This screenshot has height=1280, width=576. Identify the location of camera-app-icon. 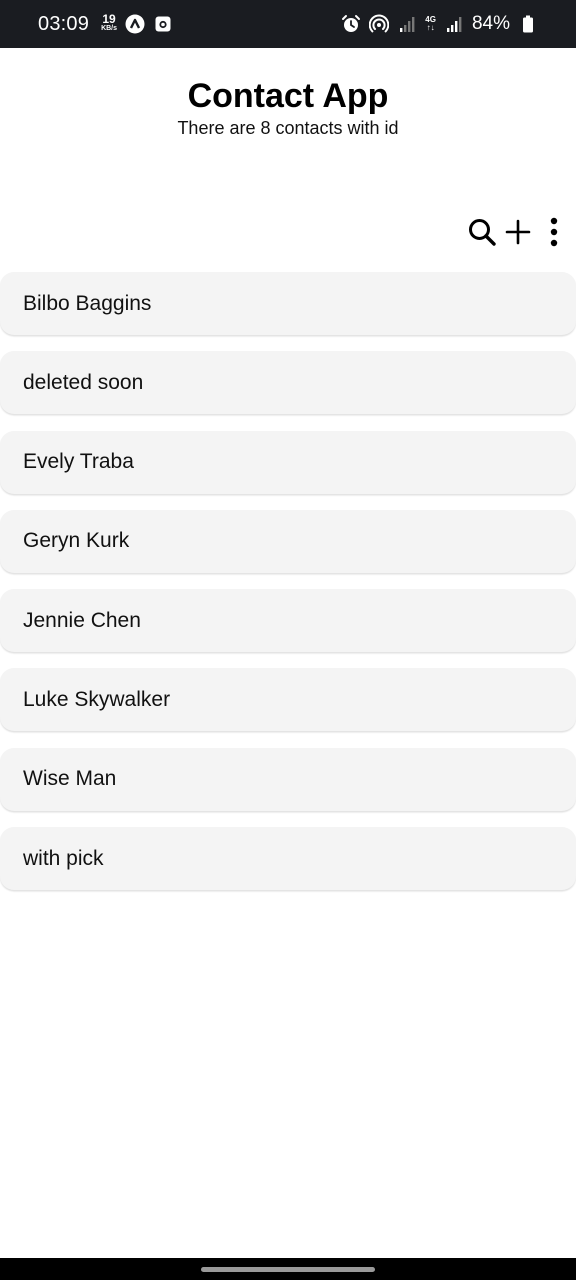
(163, 24).